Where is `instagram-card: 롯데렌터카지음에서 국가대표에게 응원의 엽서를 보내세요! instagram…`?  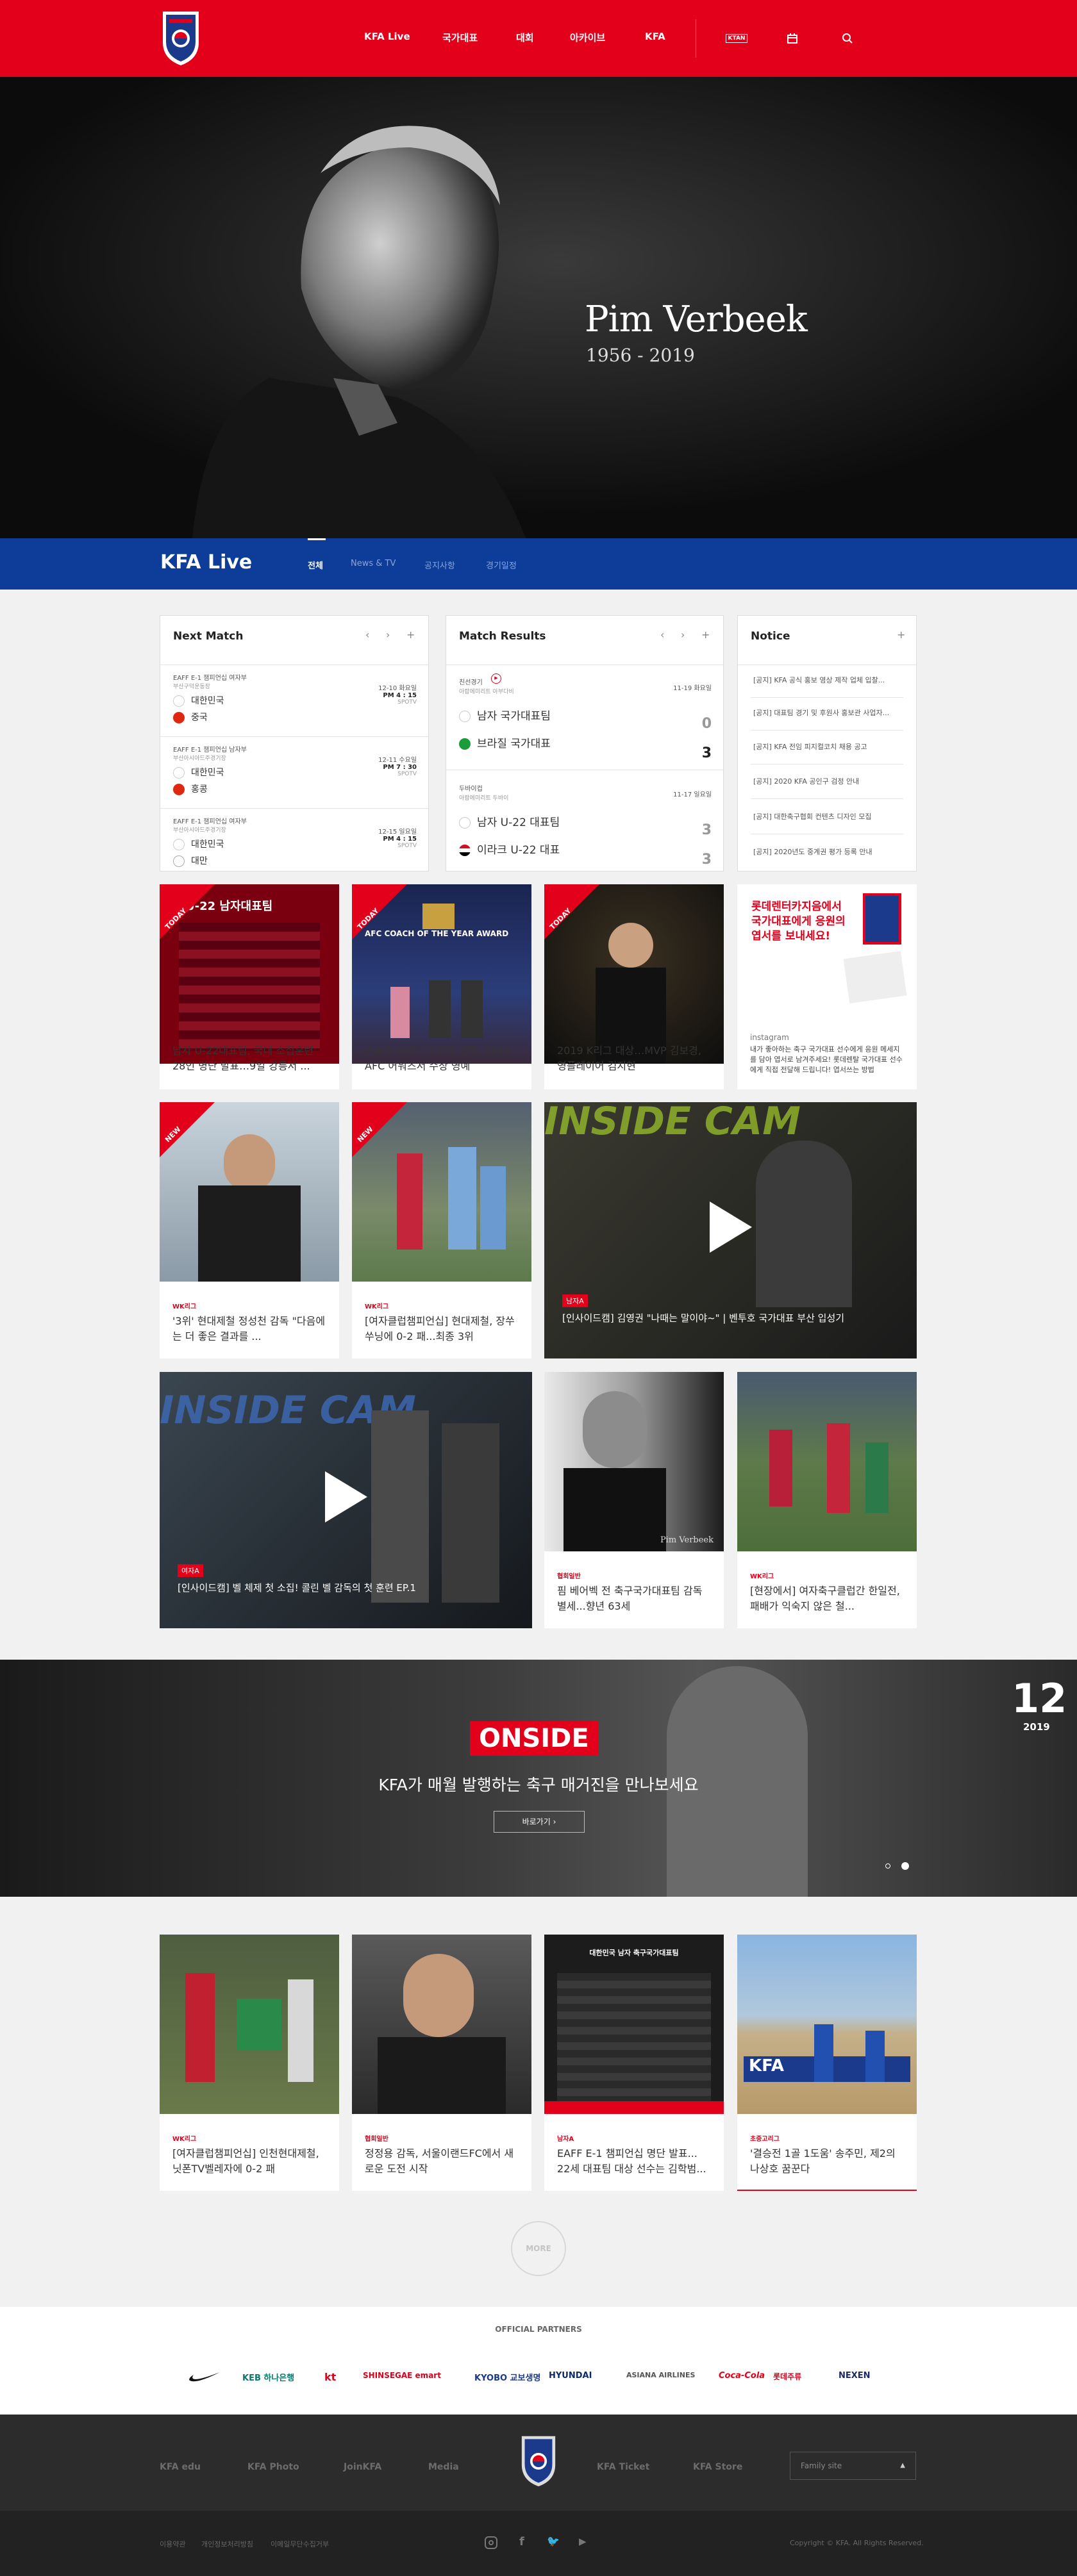 instagram-card: 롯데렌터카지음에서 국가대표에게 응원의 엽서를 보내세요! instagram… is located at coordinates (827, 986).